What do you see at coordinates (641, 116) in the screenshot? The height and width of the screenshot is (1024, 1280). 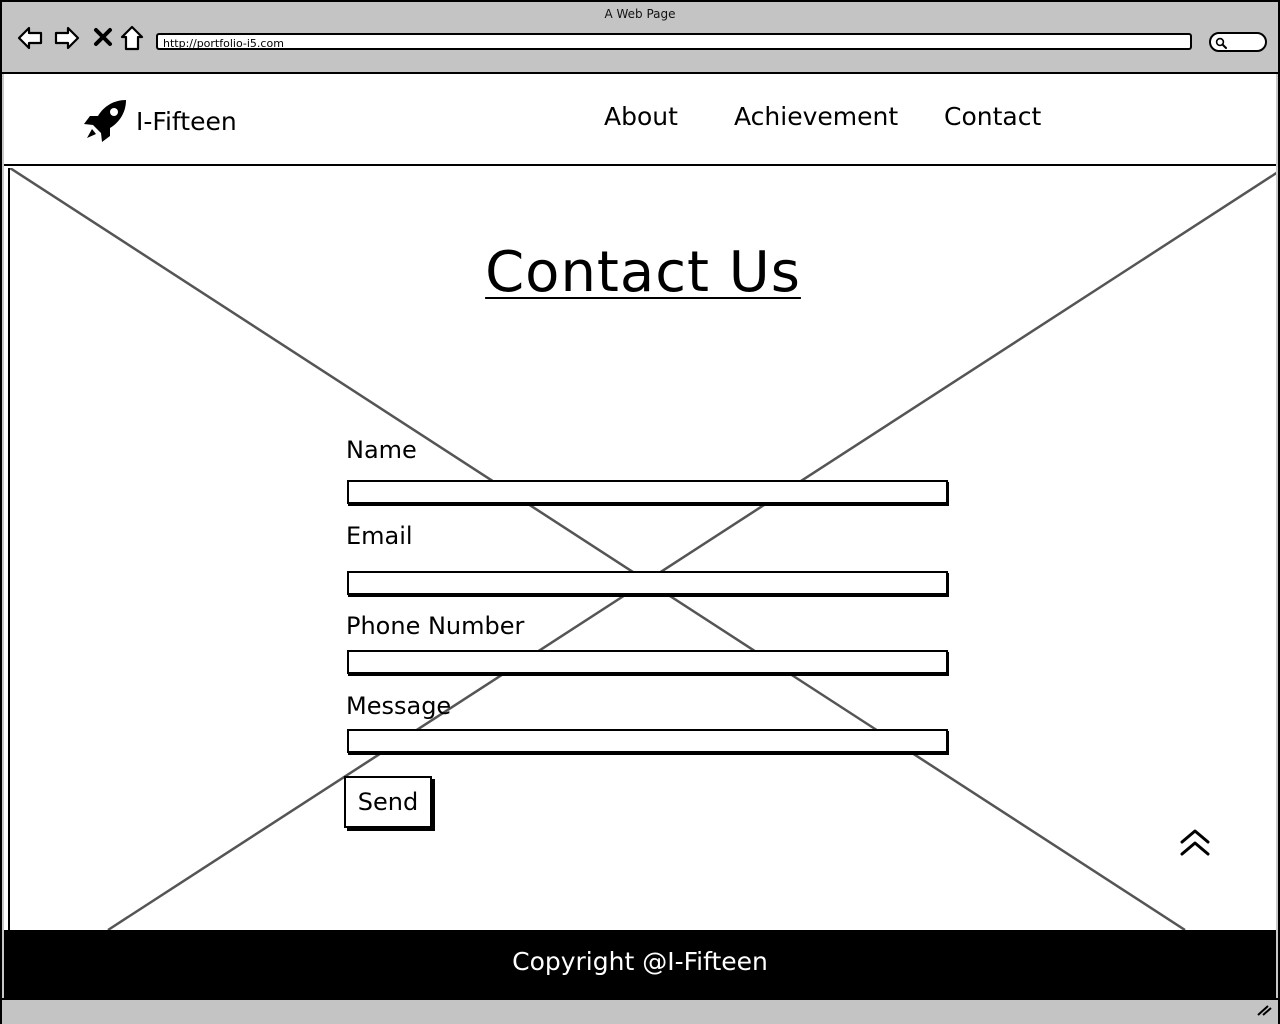 I see `nav-about: About` at bounding box center [641, 116].